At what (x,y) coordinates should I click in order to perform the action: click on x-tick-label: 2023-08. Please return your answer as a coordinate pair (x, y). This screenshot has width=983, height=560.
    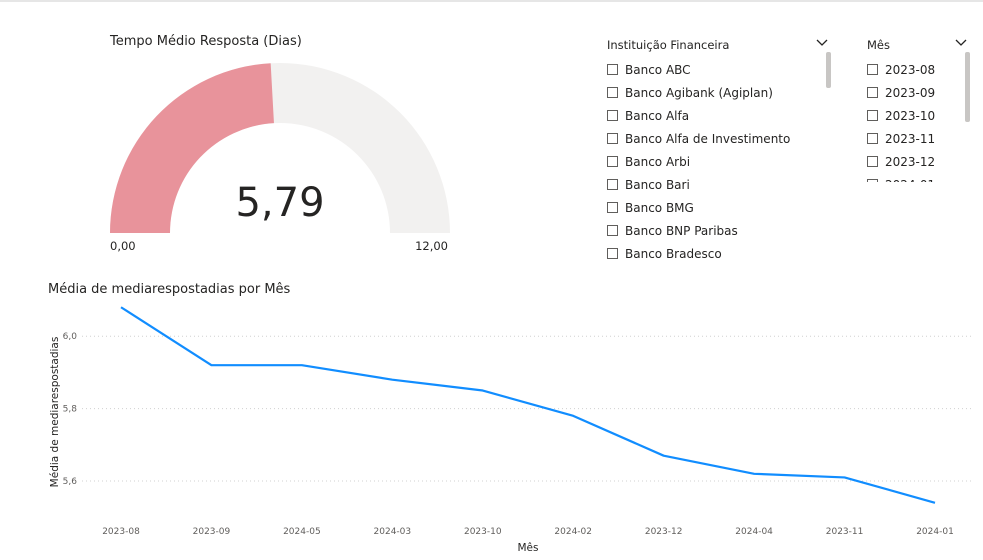
    Looking at the image, I should click on (121, 532).